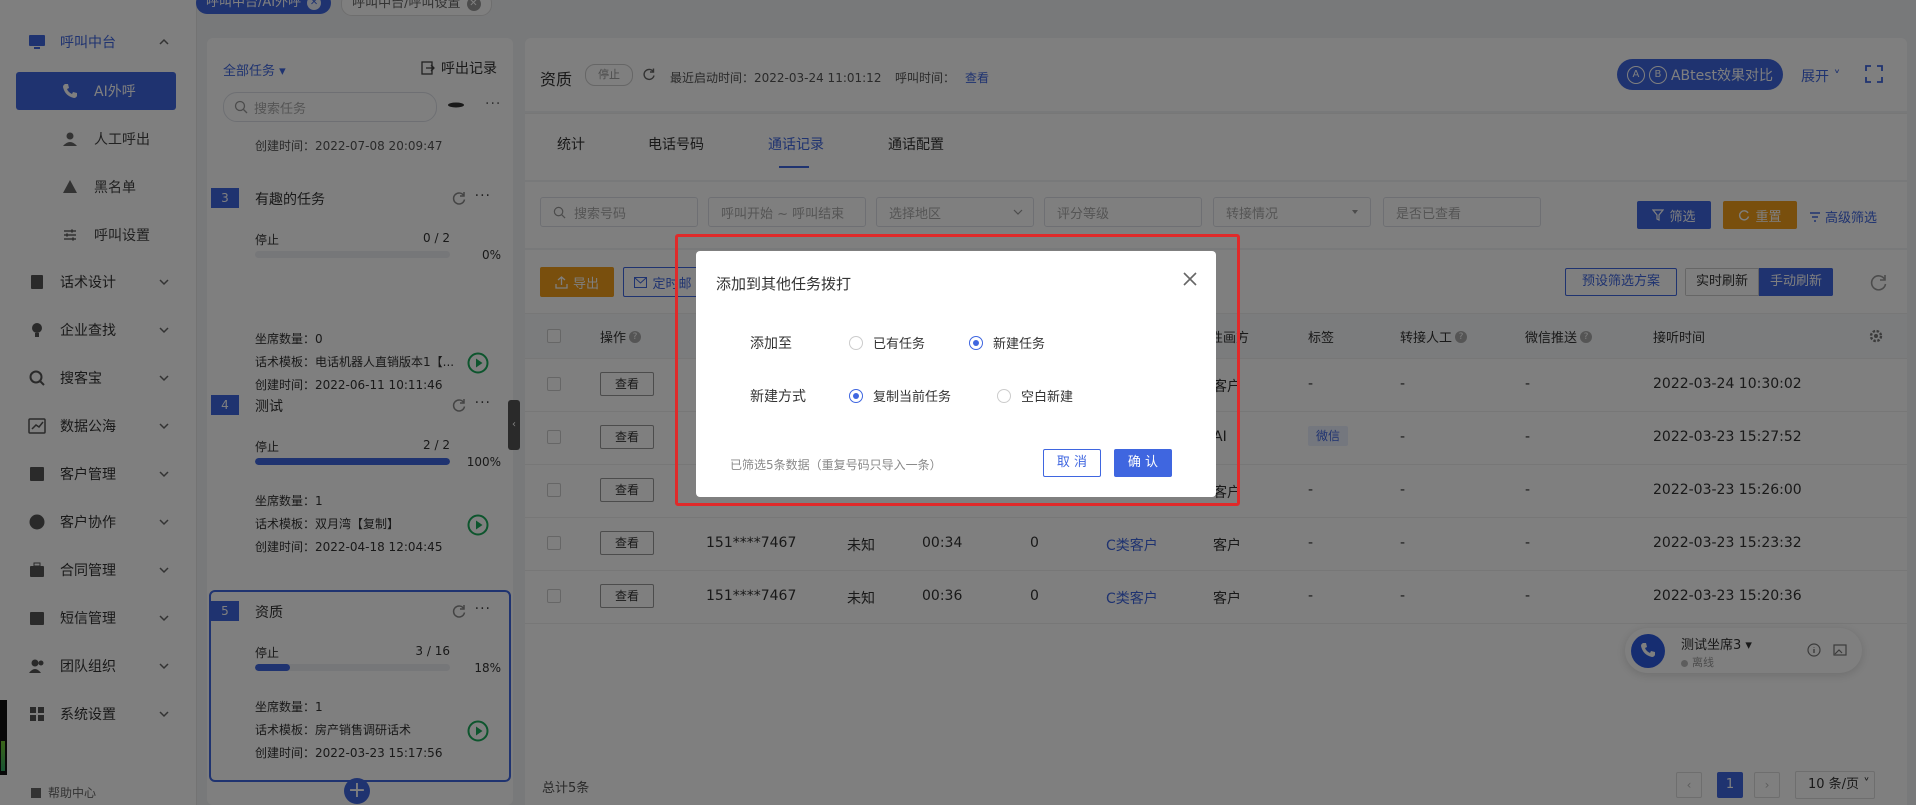  What do you see at coordinates (1047, 397) in the screenshot?
I see `radio-label: 空白新建` at bounding box center [1047, 397].